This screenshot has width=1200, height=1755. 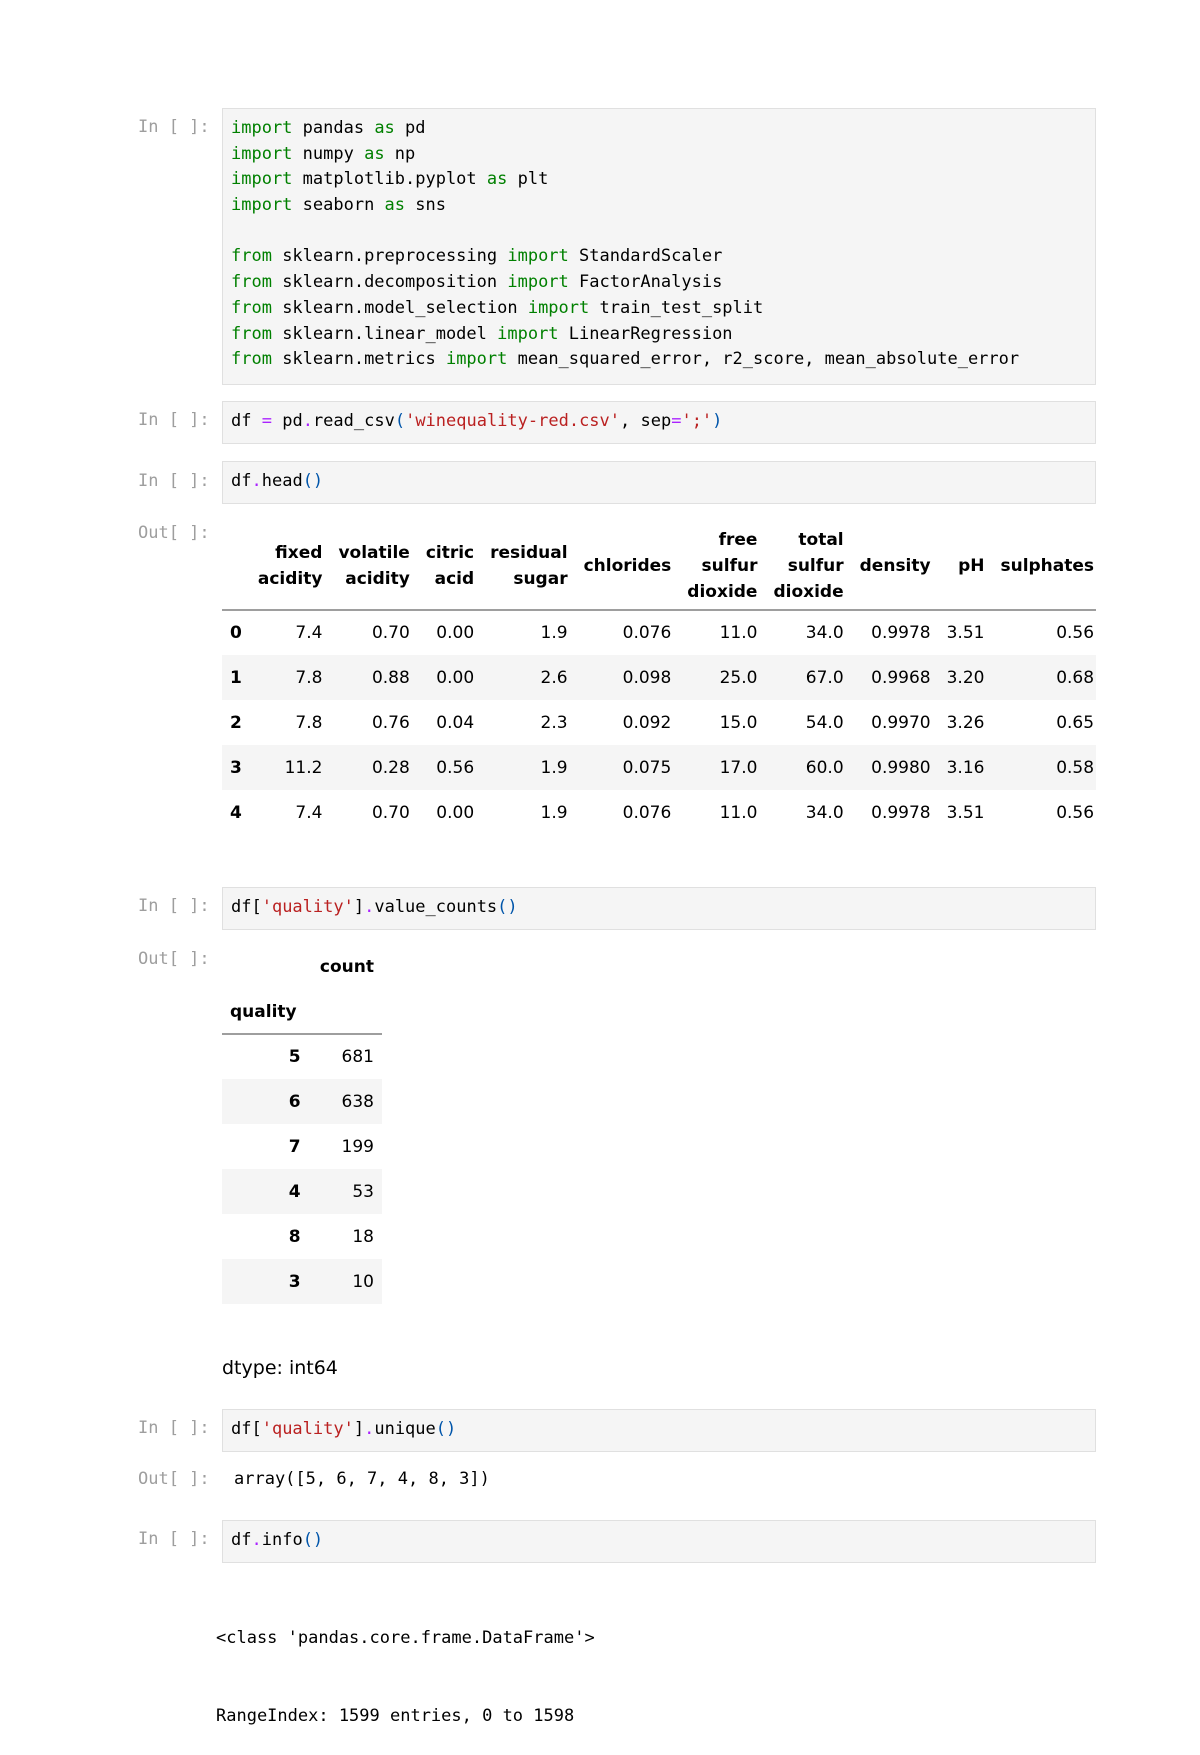 I want to click on code-cell-unique: df['quality'].unique(), so click(x=659, y=1430).